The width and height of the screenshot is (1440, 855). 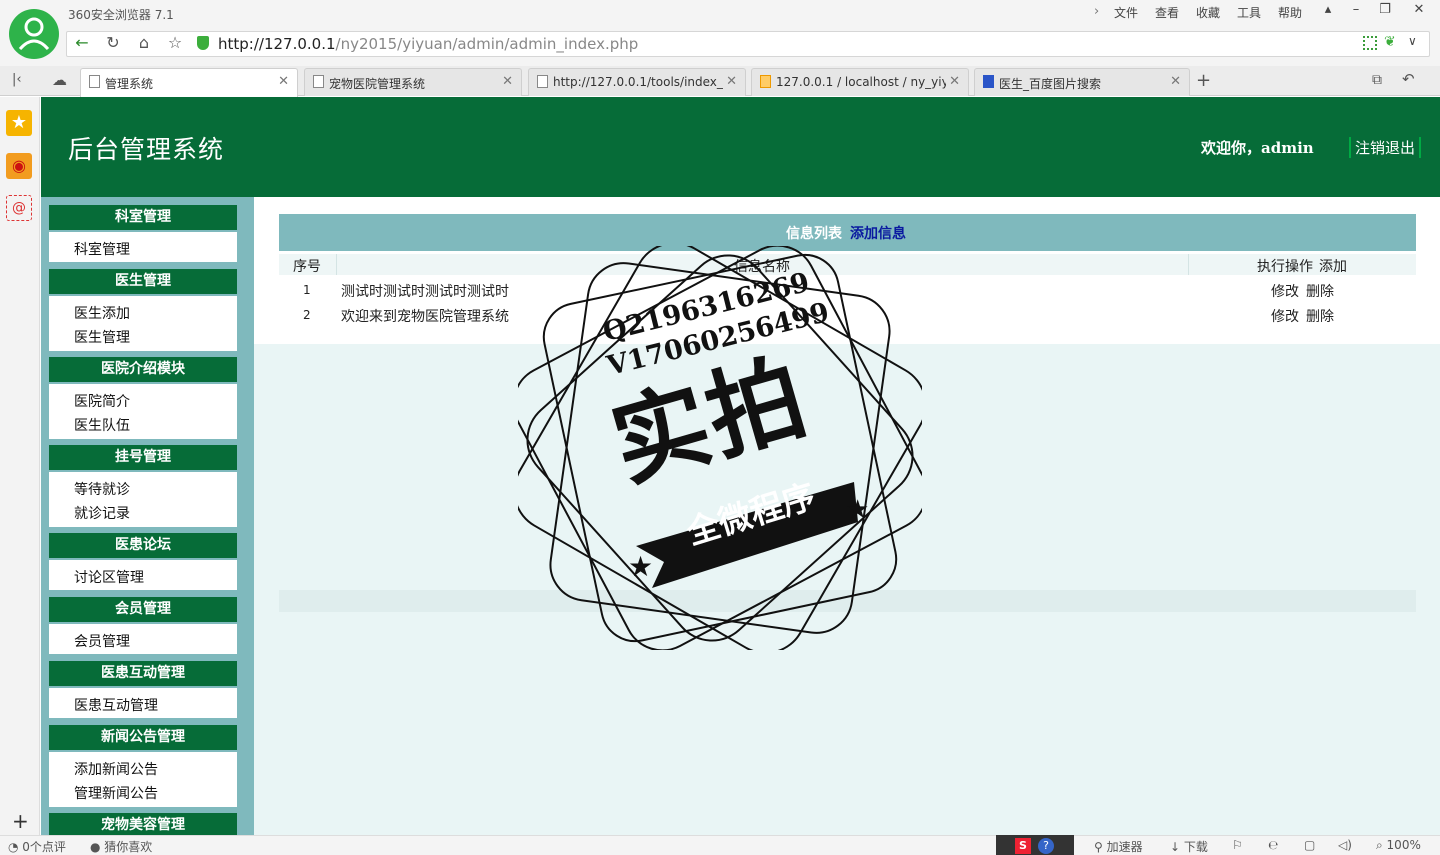 I want to click on ie-mode-icon: ℮, so click(x=1273, y=845).